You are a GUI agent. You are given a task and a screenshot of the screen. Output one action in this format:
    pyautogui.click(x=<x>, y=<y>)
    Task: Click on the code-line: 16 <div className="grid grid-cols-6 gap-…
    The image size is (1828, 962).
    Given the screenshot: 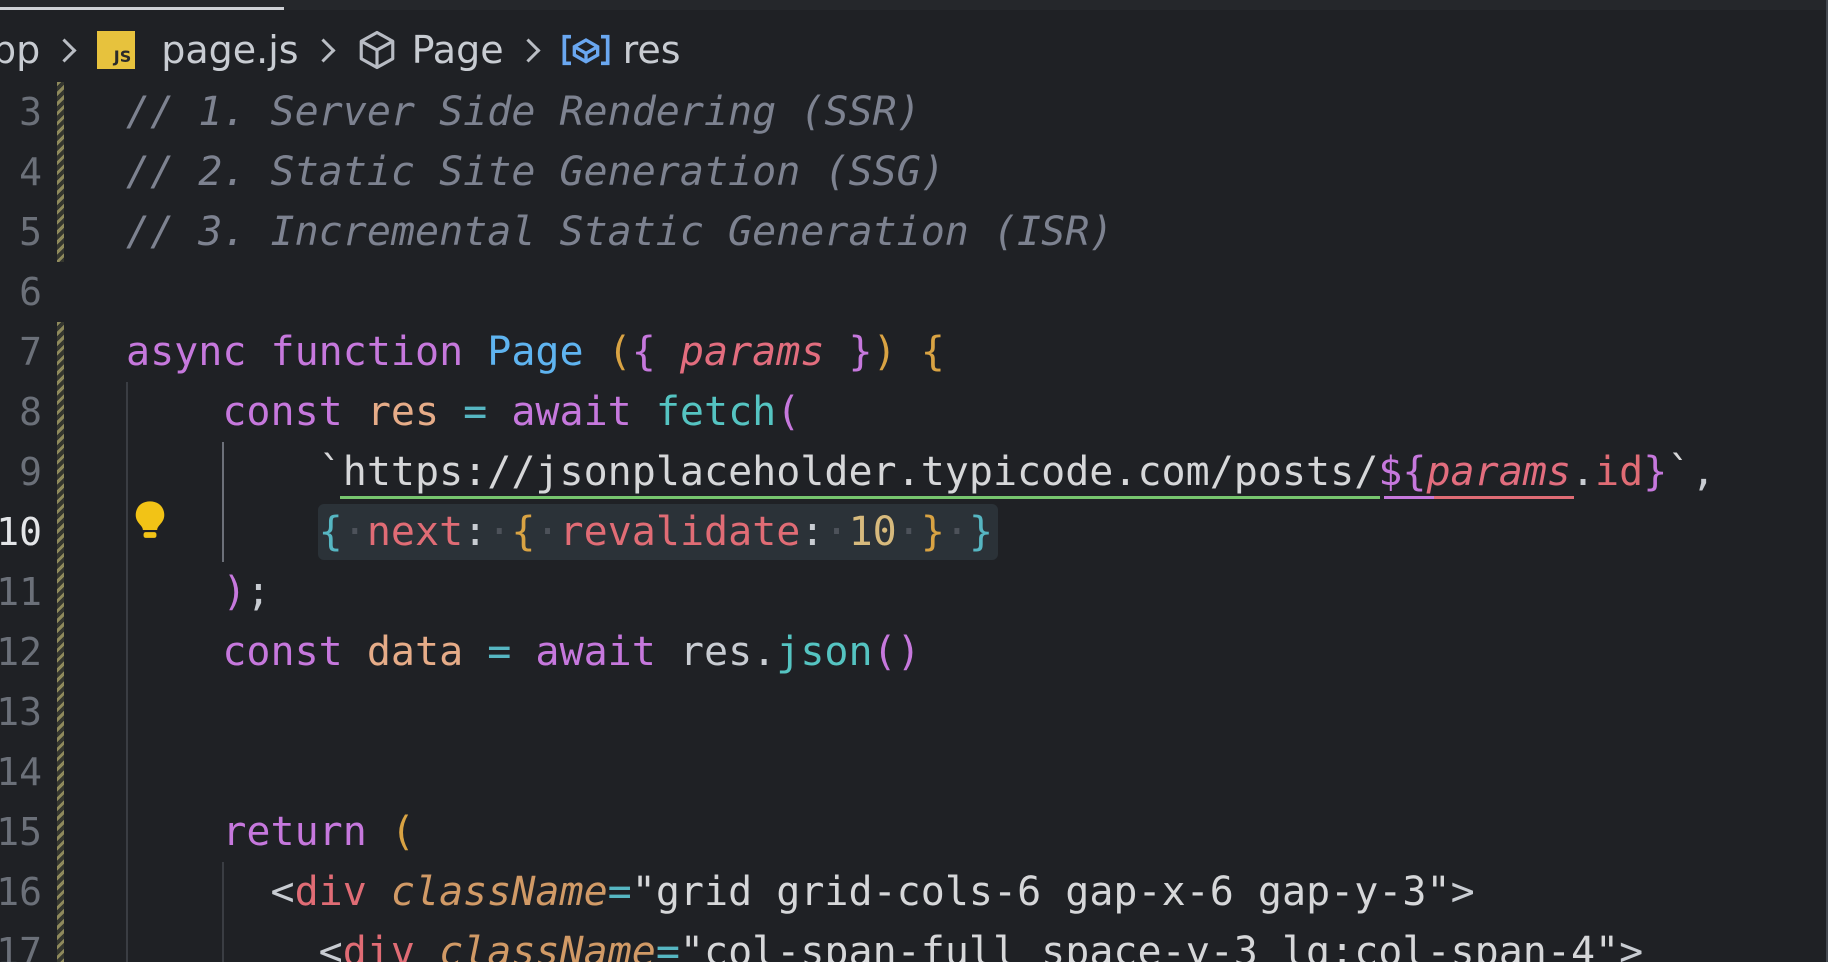 What is the action you would take?
    pyautogui.click(x=914, y=892)
    